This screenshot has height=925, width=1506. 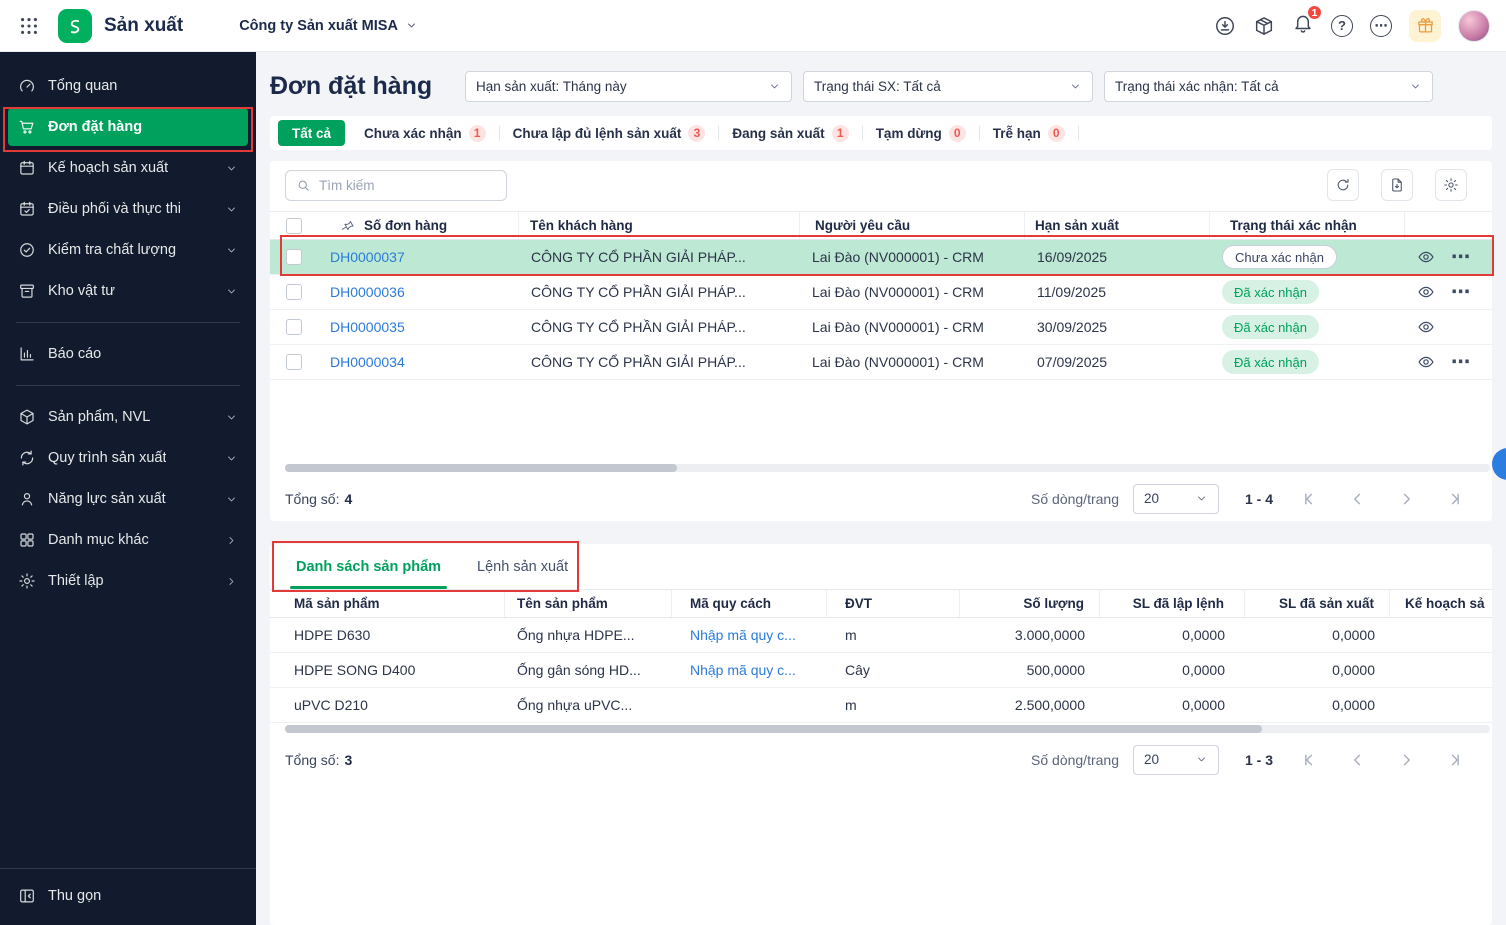 I want to click on status-tab-0: Tất cả, so click(x=312, y=133).